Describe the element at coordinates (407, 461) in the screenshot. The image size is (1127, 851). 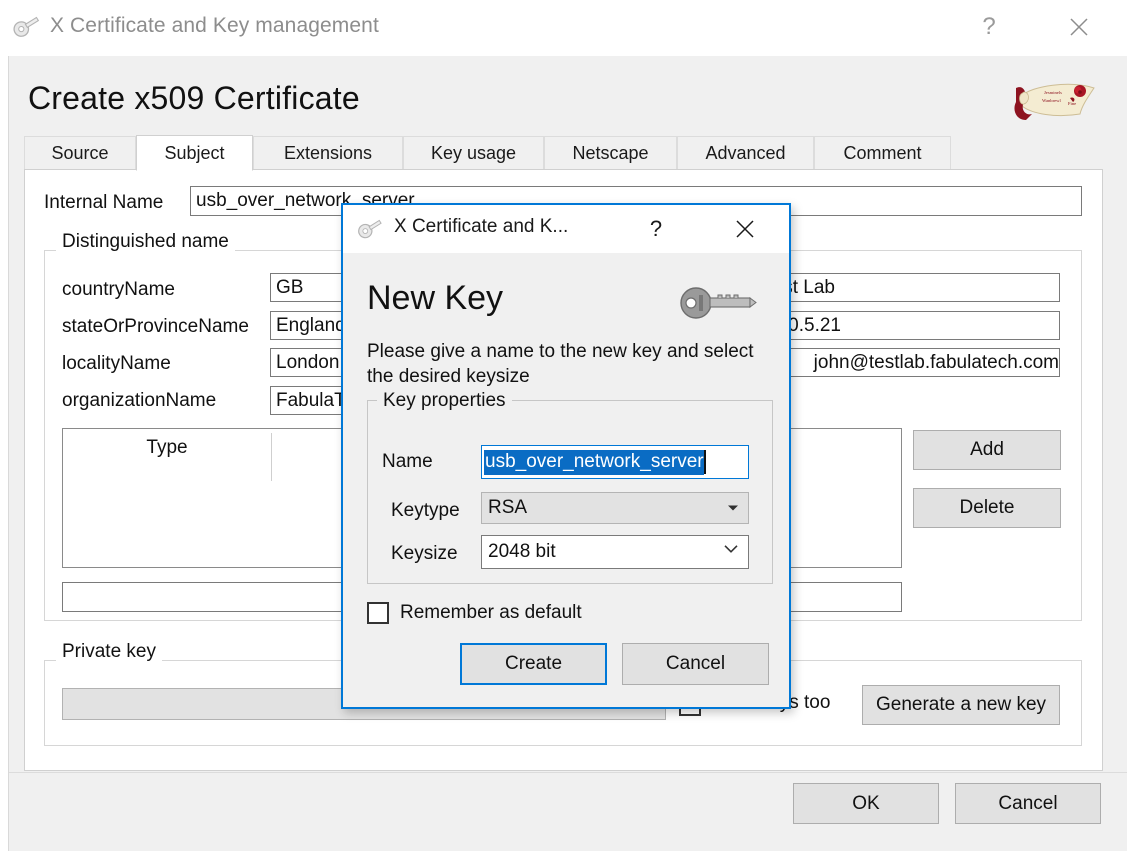
I see `key-name-label: Name` at that location.